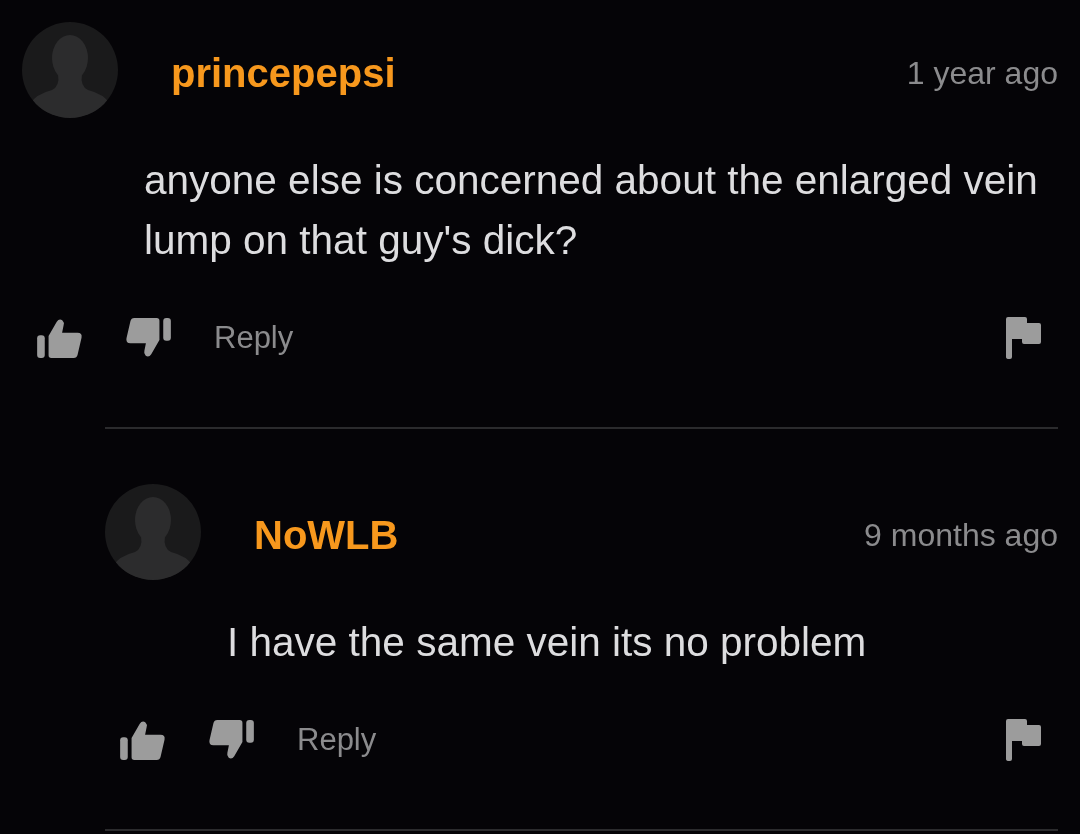 The width and height of the screenshot is (1080, 834). Describe the element at coordinates (961, 535) in the screenshot. I see `timestamp: 9 months ago` at that location.